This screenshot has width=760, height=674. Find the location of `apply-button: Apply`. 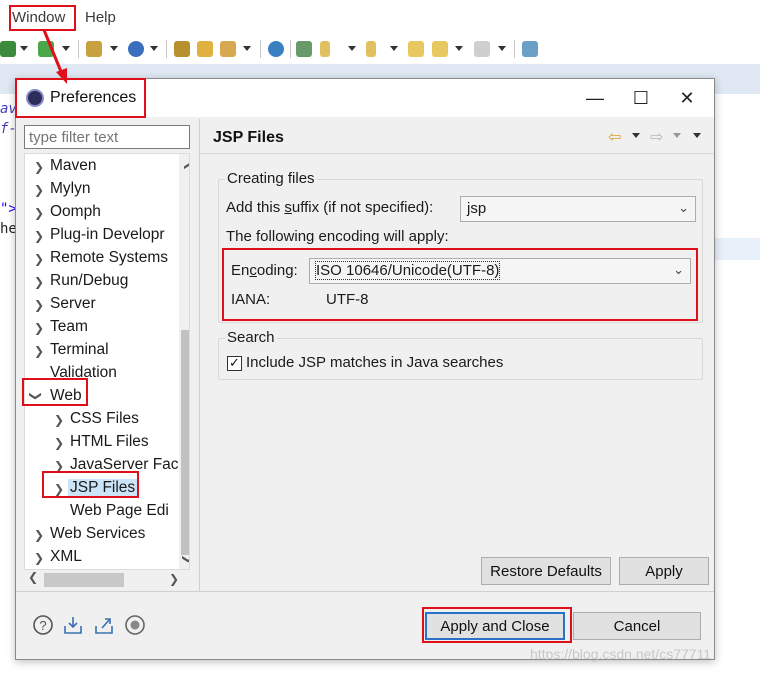

apply-button: Apply is located at coordinates (664, 571).